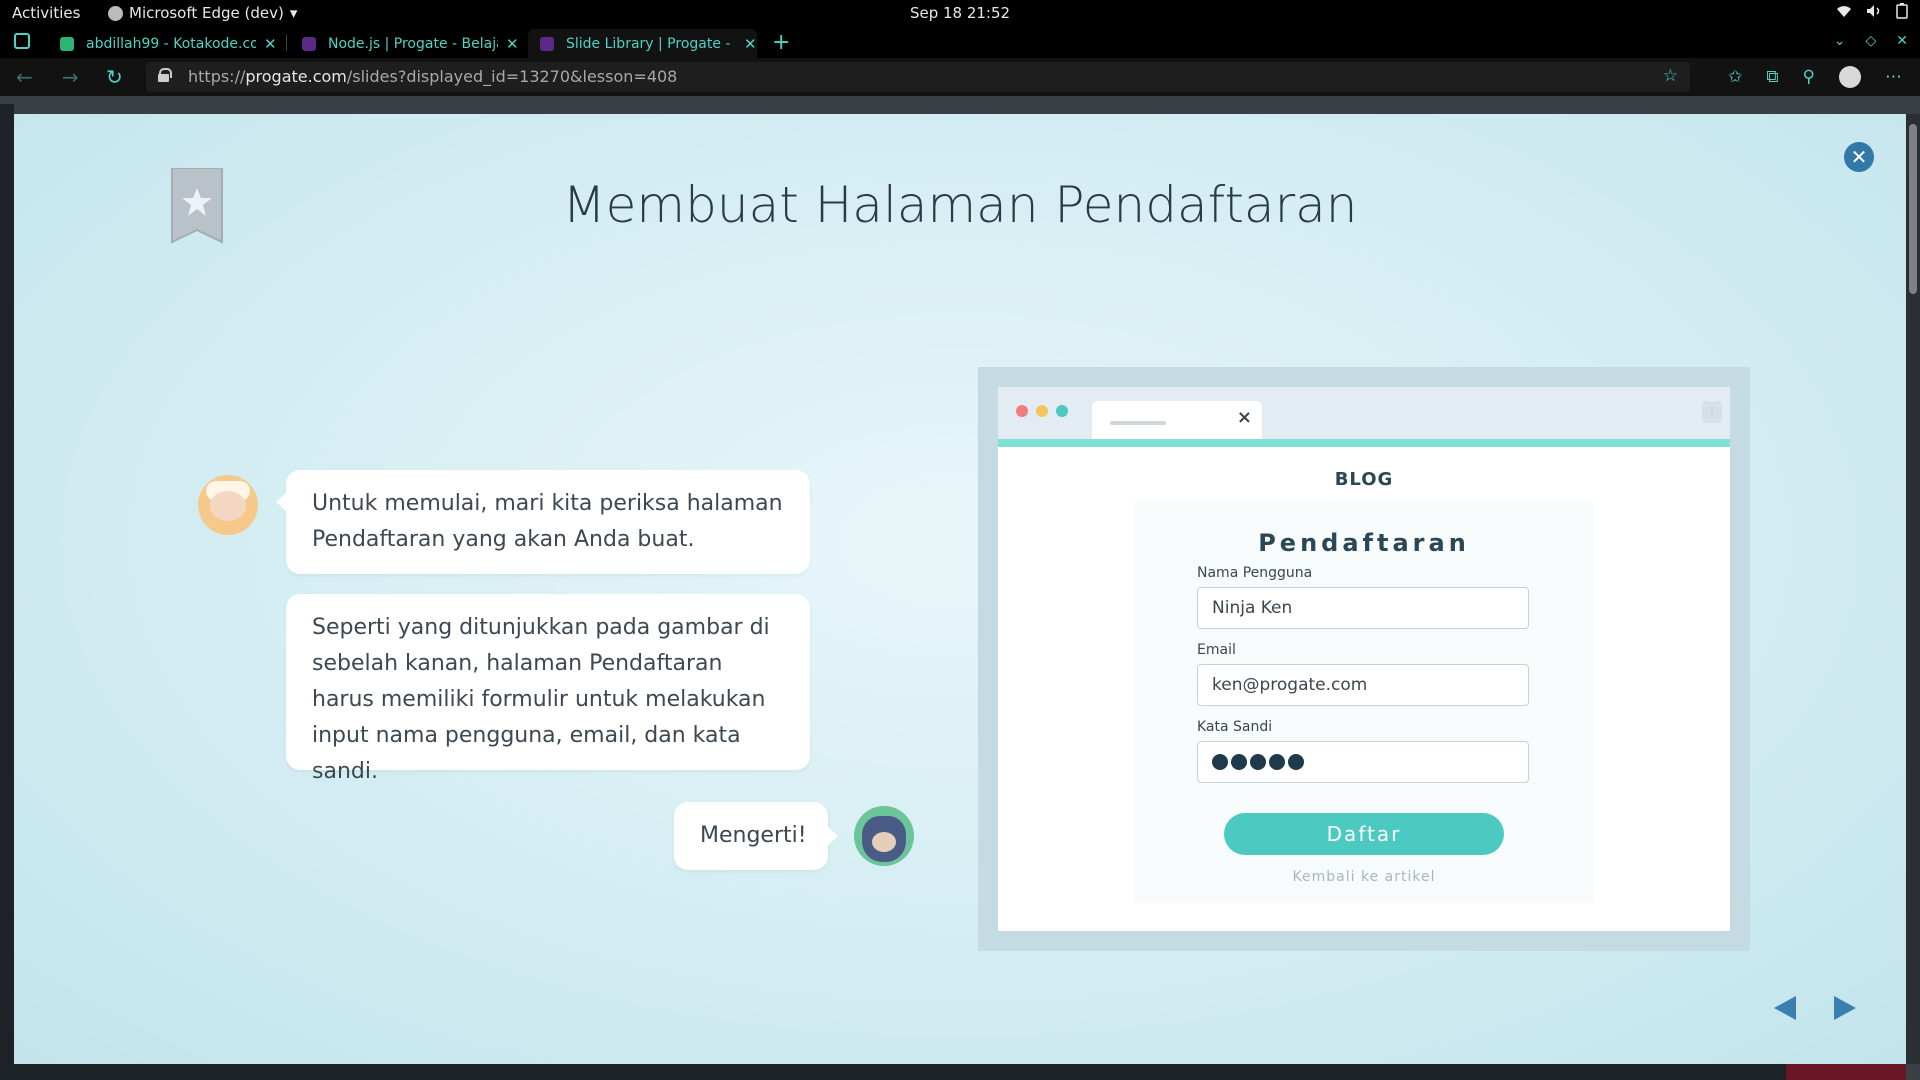 This screenshot has width=1920, height=1080. Describe the element at coordinates (1735, 77) in the screenshot. I see `favorites-icon: ✩` at that location.